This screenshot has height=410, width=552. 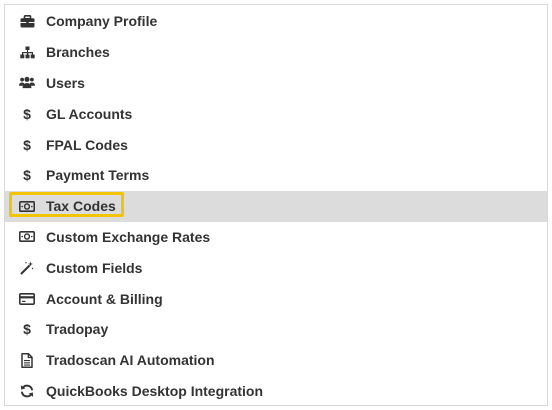 I want to click on menu-item-label: QuickBooks Desktop Integration, so click(x=155, y=390).